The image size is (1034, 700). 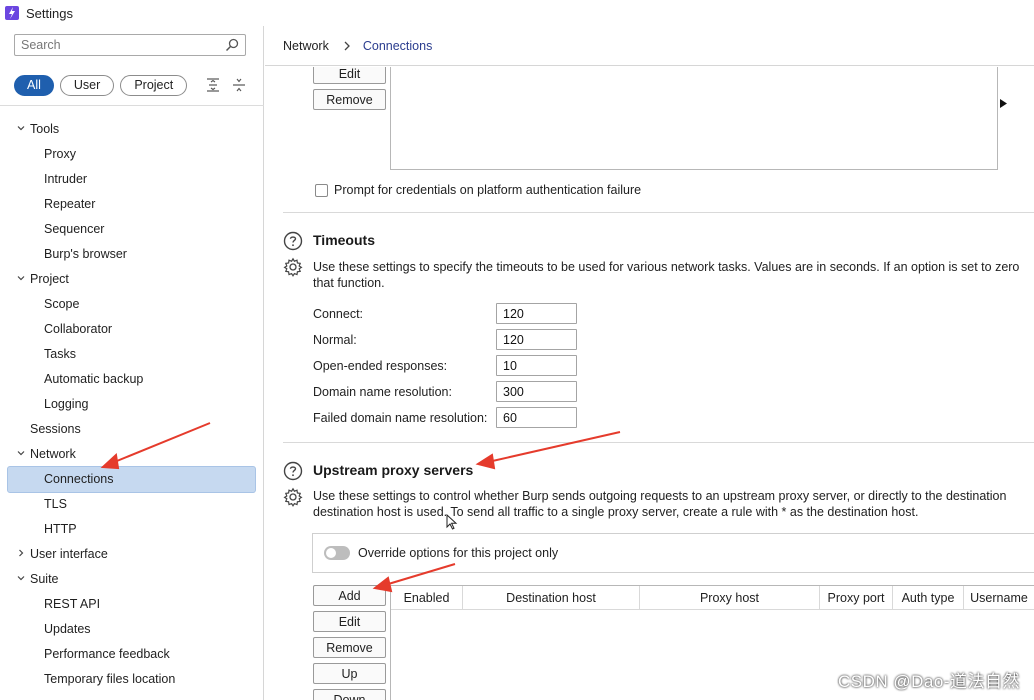 I want to click on tree-category-user-interface: User interface, so click(x=132, y=553).